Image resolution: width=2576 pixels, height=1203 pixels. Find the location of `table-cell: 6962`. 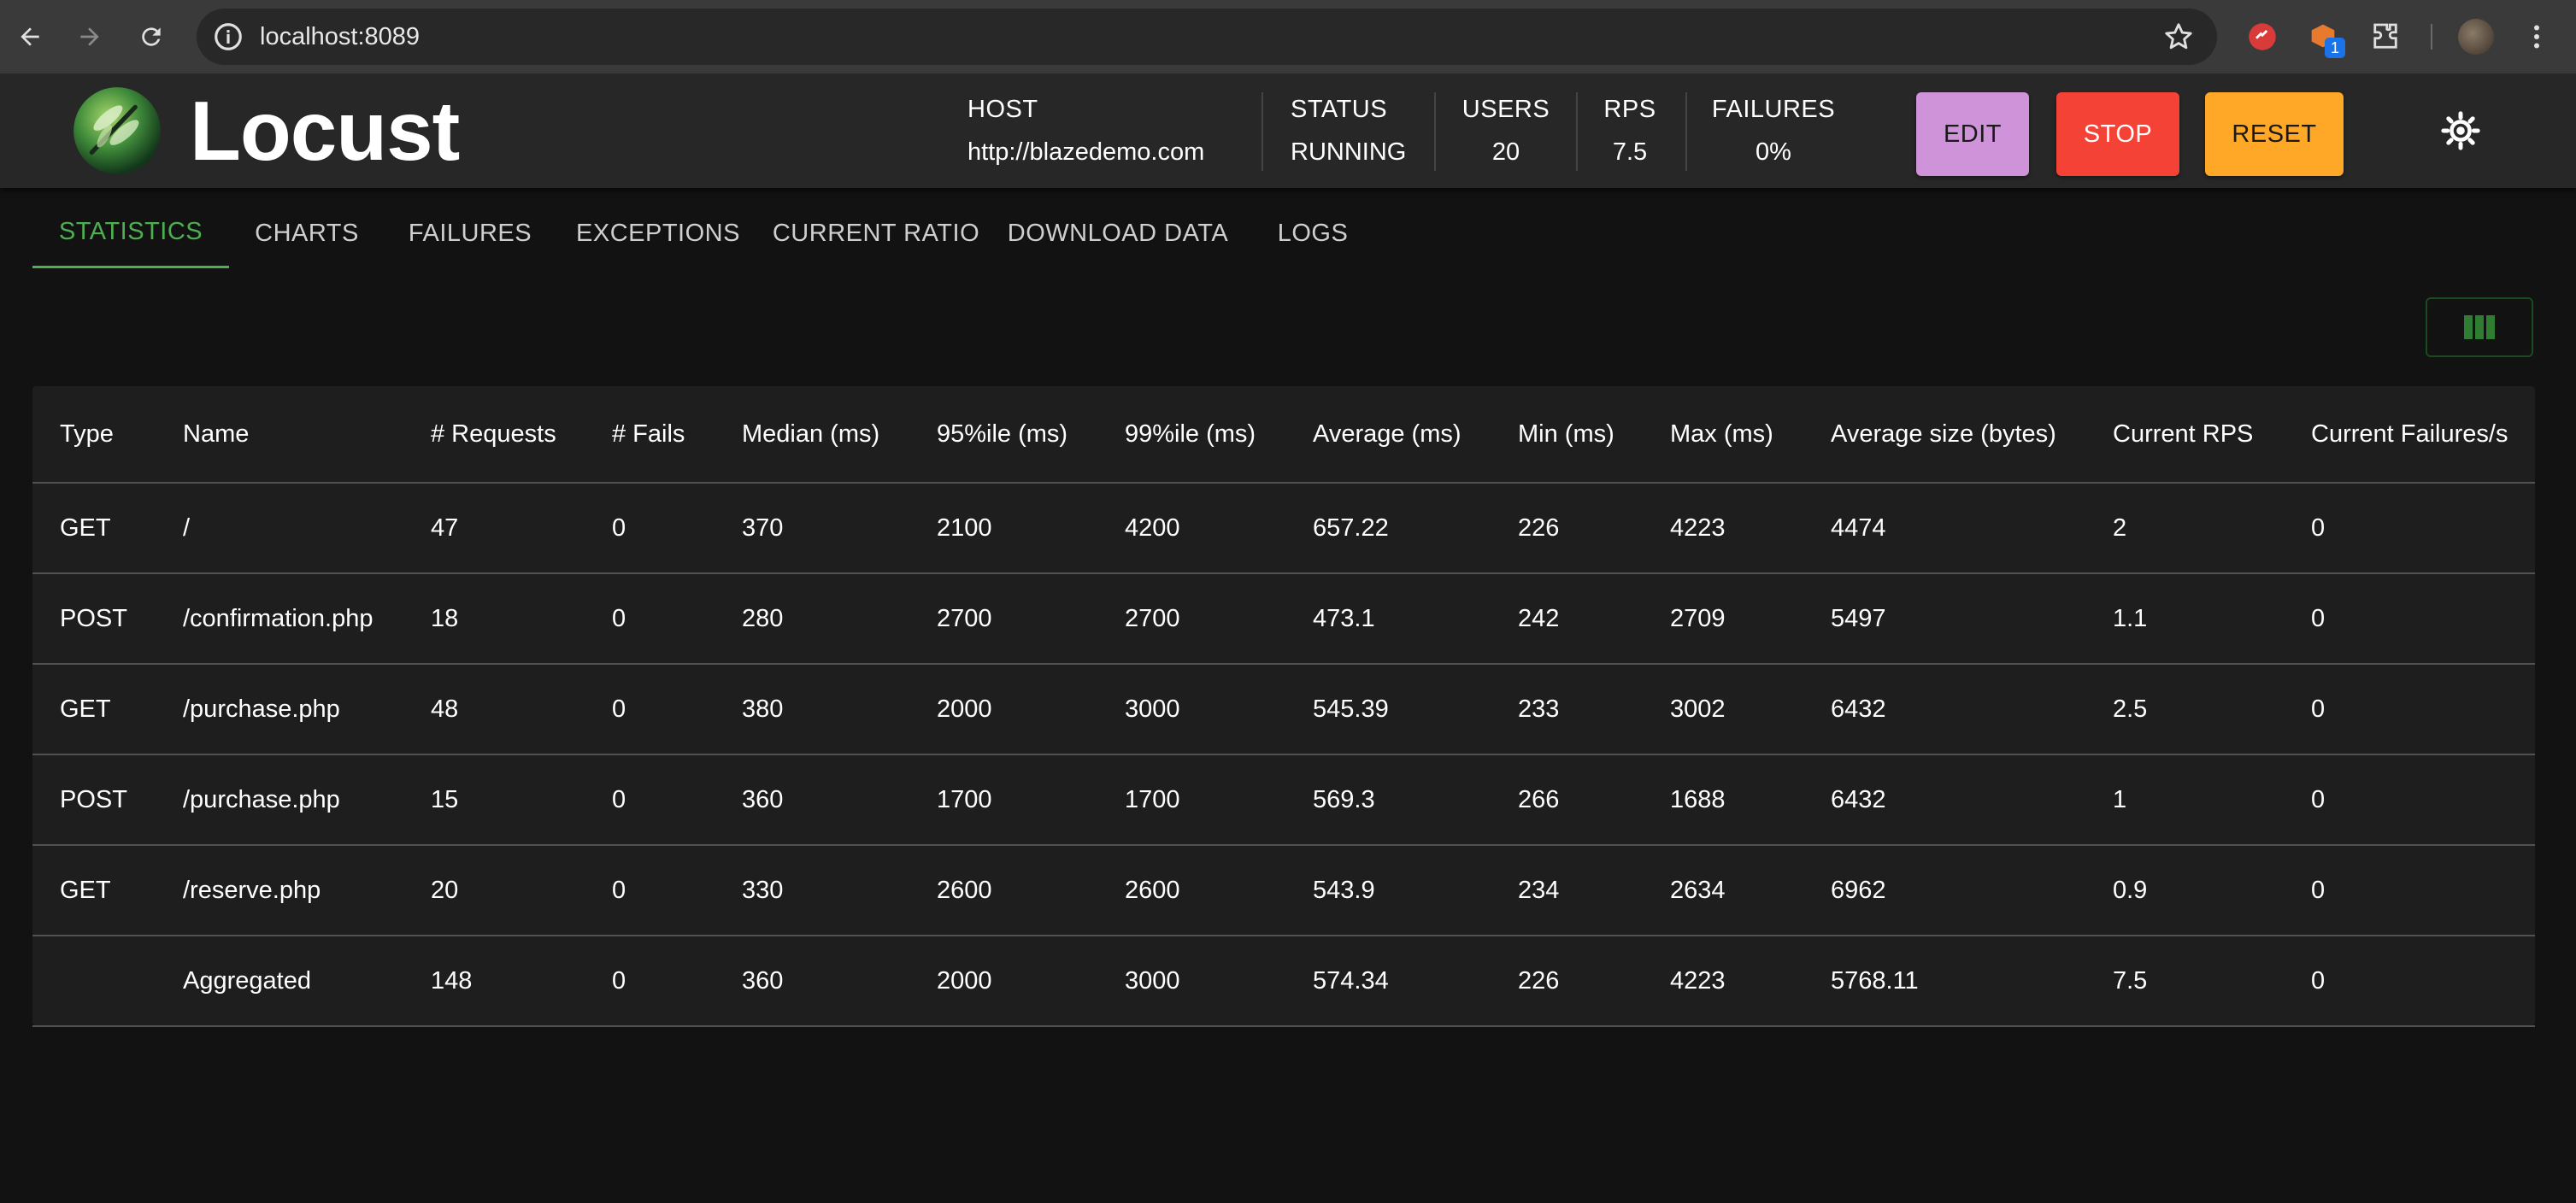

table-cell: 6962 is located at coordinates (1944, 890).